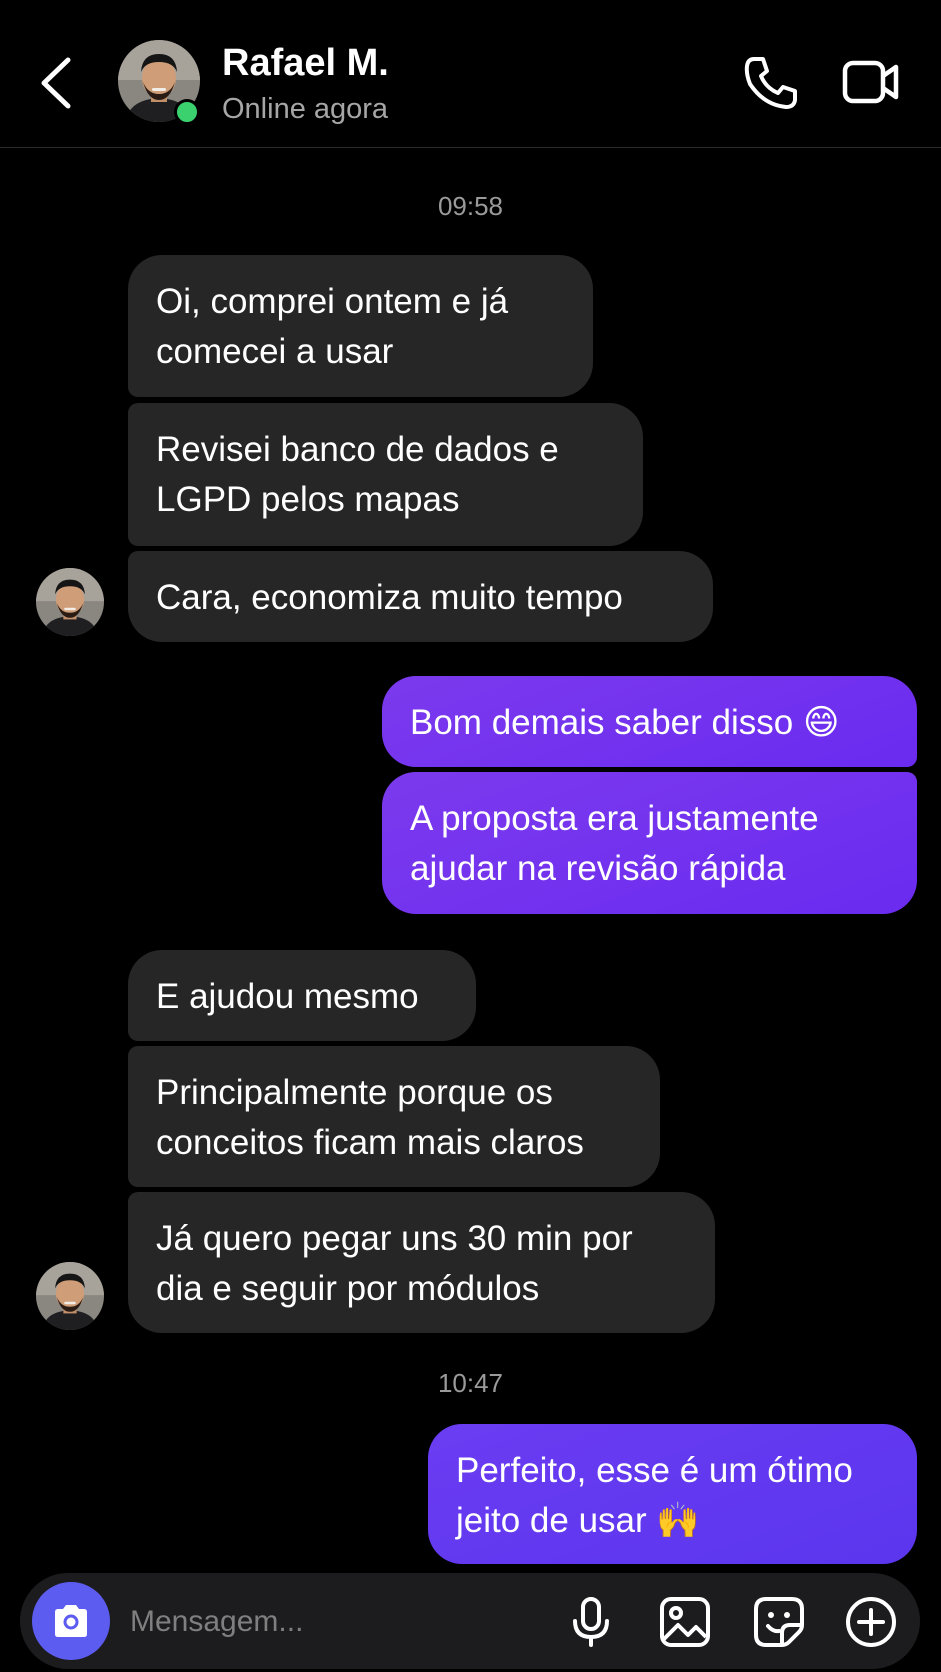  What do you see at coordinates (305, 109) in the screenshot?
I see `contact-status: Online agora` at bounding box center [305, 109].